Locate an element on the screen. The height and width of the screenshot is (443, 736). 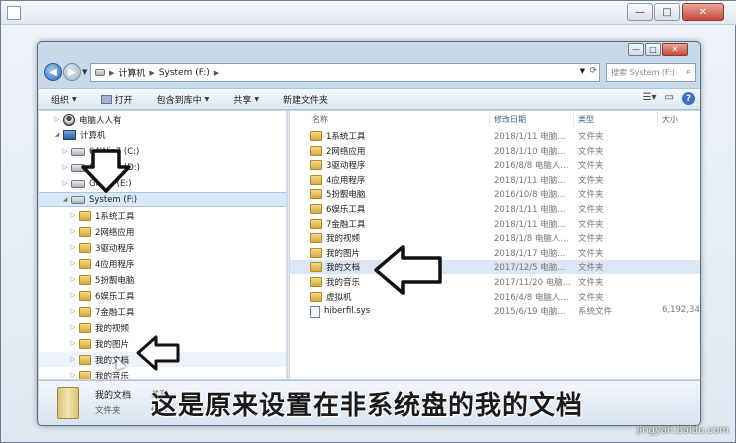
new-folder-button: 新建文件夹 is located at coordinates (305, 99).